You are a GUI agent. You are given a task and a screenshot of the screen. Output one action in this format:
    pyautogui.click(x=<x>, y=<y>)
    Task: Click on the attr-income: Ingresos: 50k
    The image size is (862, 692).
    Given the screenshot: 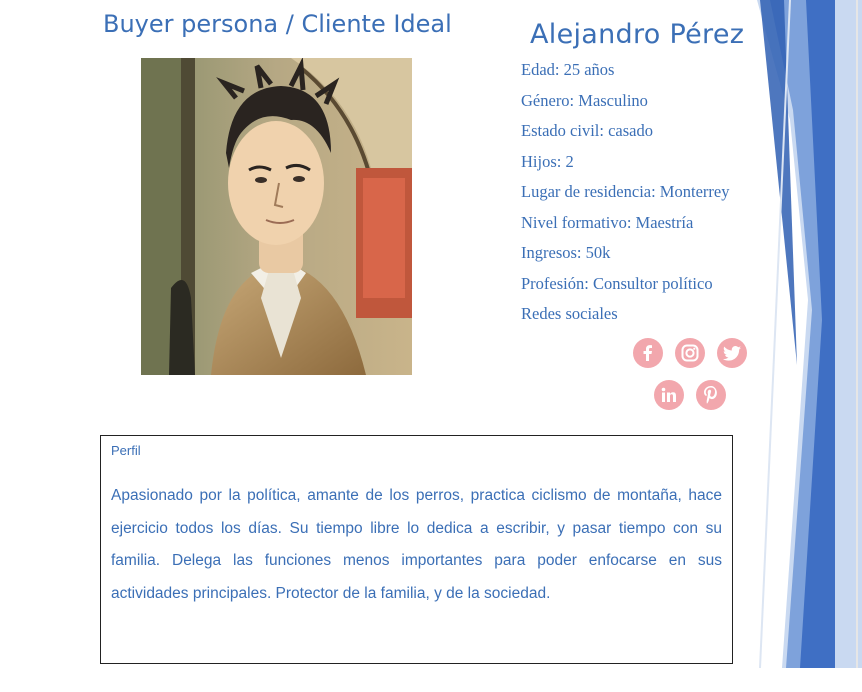 What is the action you would take?
    pyautogui.click(x=566, y=252)
    